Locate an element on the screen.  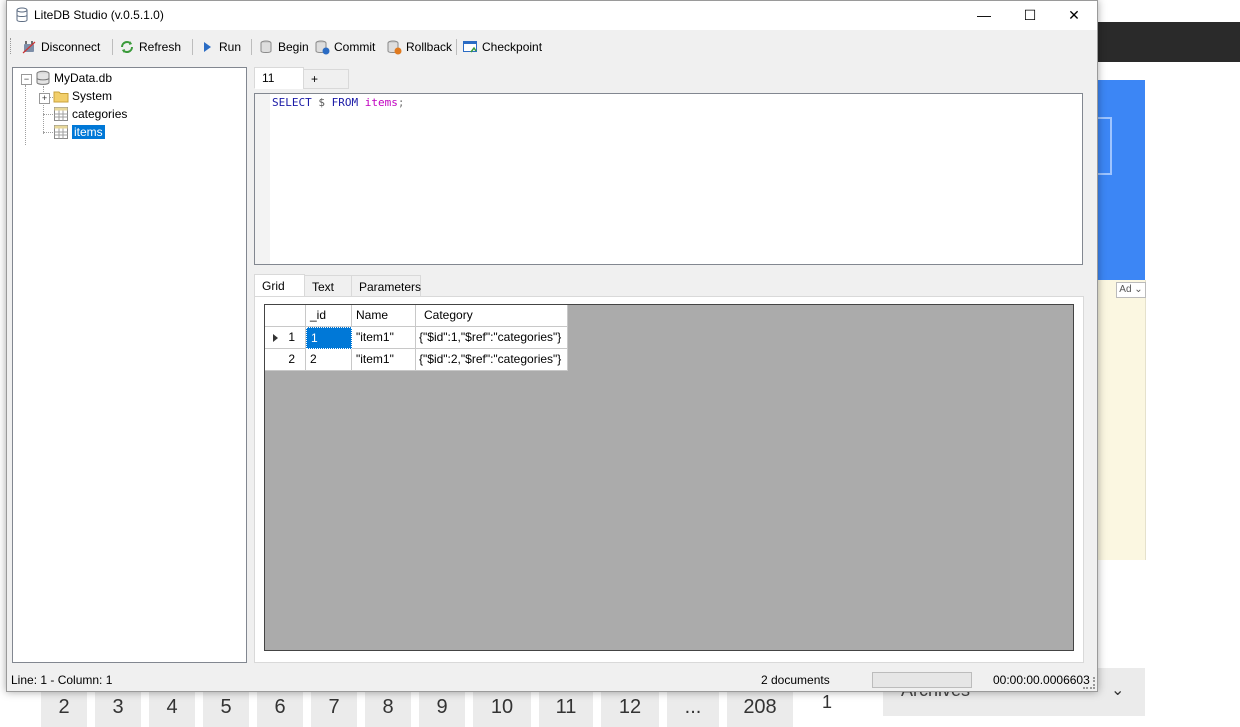
grid-corner-header is located at coordinates (285, 316).